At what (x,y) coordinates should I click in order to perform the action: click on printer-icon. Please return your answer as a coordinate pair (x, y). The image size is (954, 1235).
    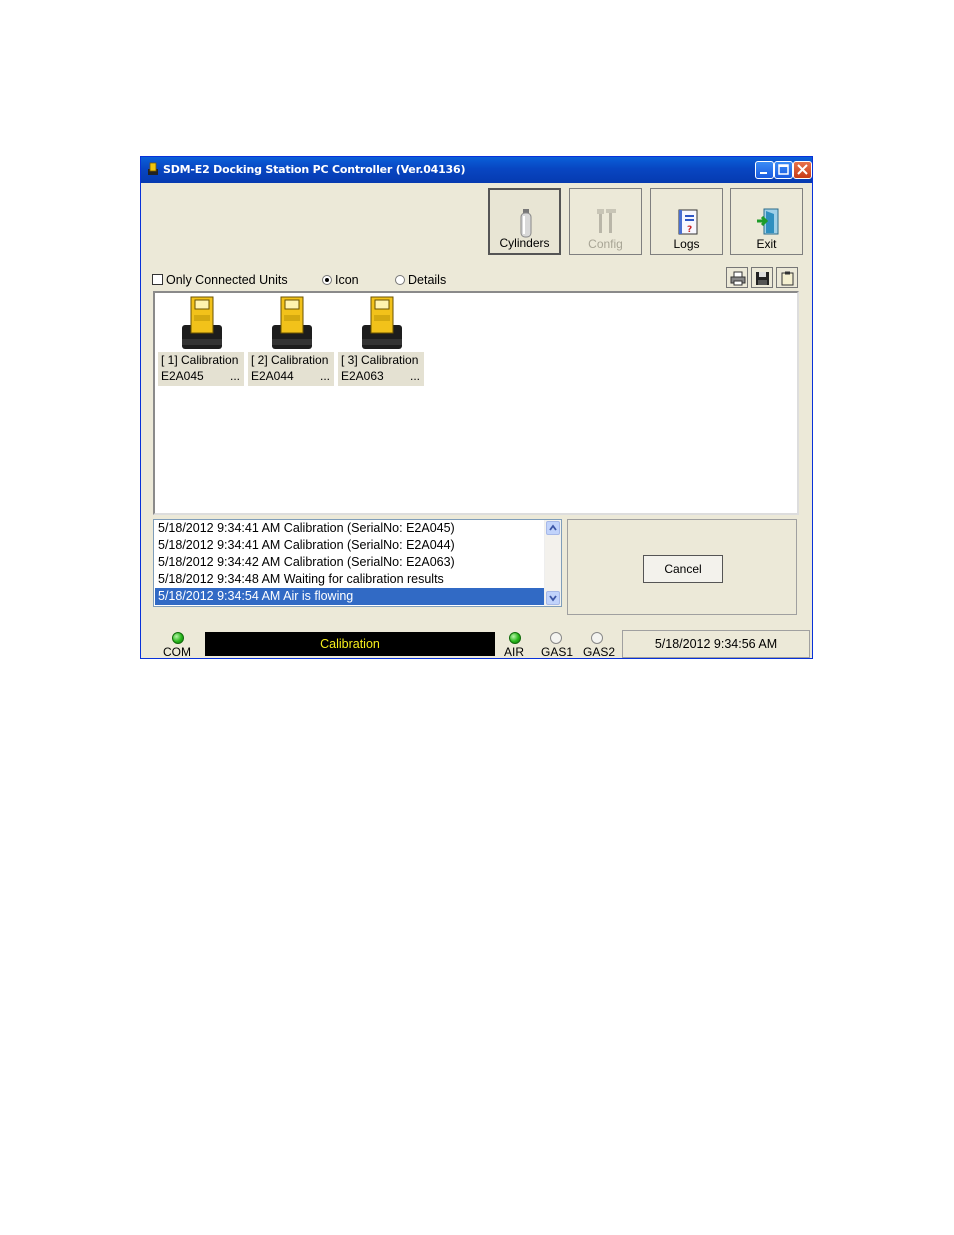
    Looking at the image, I should click on (738, 278).